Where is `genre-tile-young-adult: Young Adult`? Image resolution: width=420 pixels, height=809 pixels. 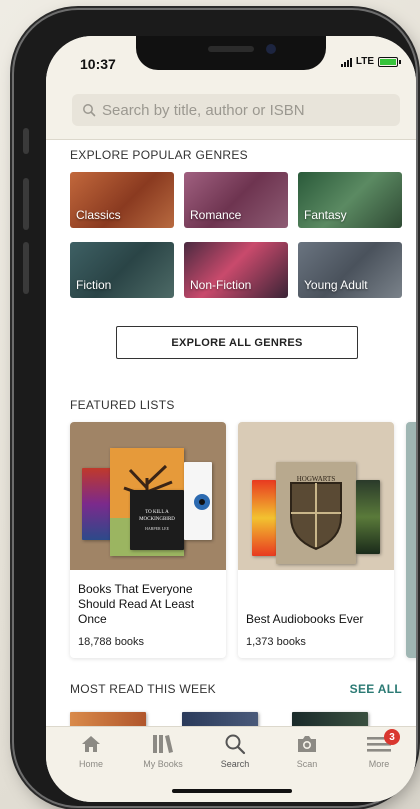
genre-tile-young-adult: Young Adult is located at coordinates (350, 270).